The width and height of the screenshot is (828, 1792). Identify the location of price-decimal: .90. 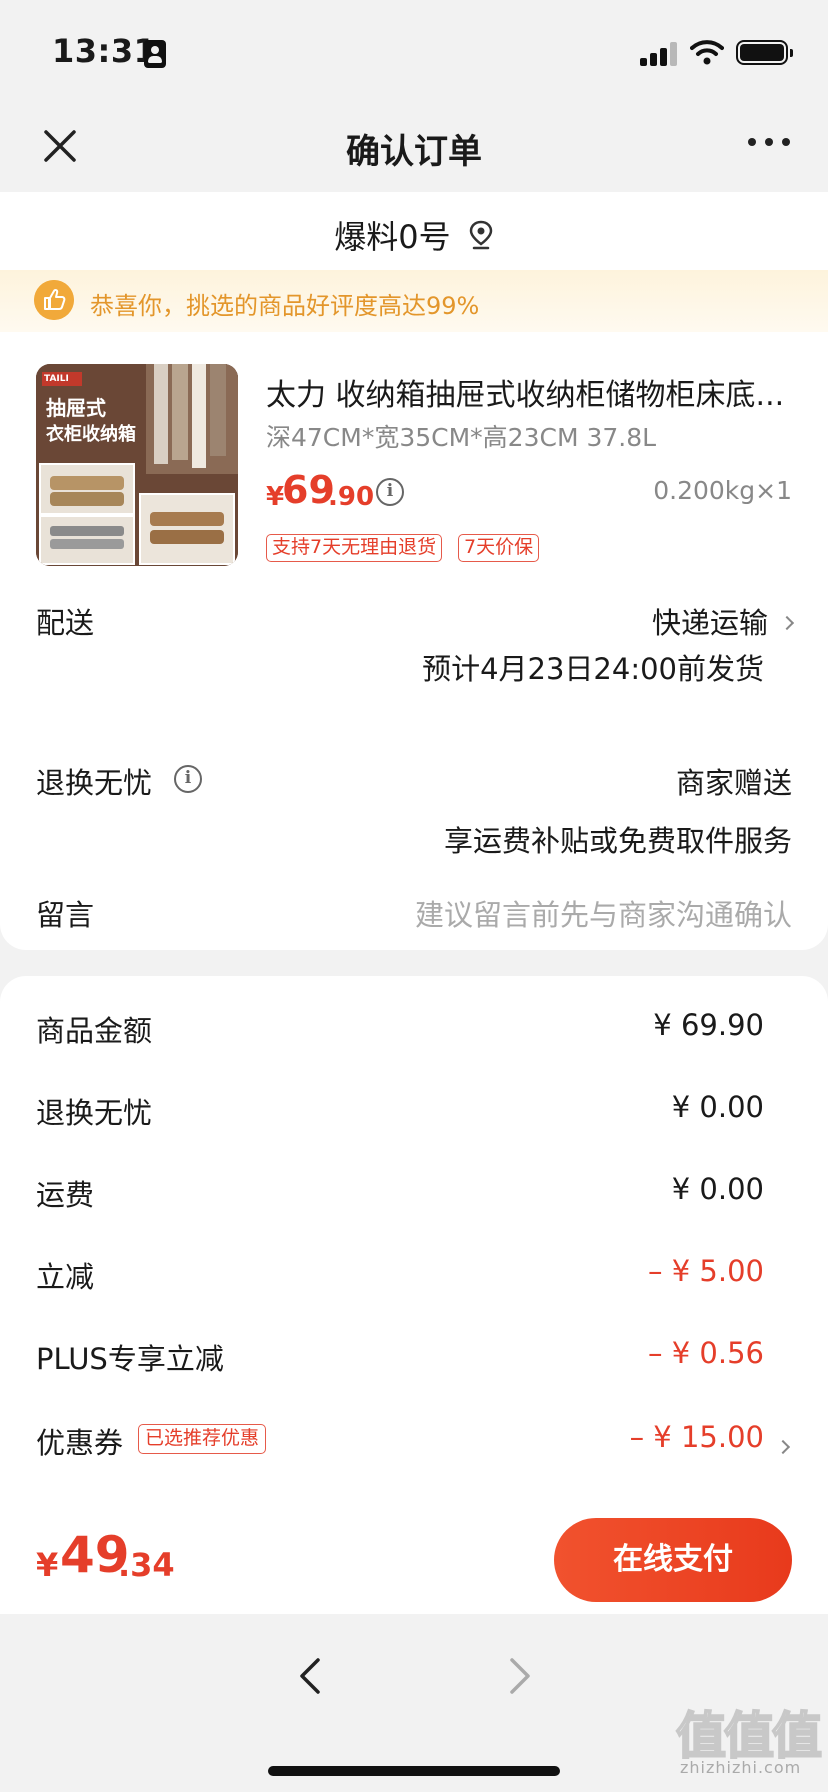
(351, 497).